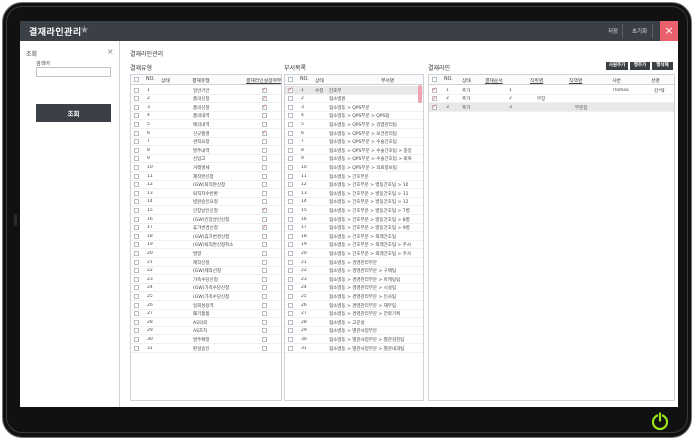 This screenshot has height=440, width=696. Describe the element at coordinates (669, 31) in the screenshot. I see `close-window-button: ×` at that location.